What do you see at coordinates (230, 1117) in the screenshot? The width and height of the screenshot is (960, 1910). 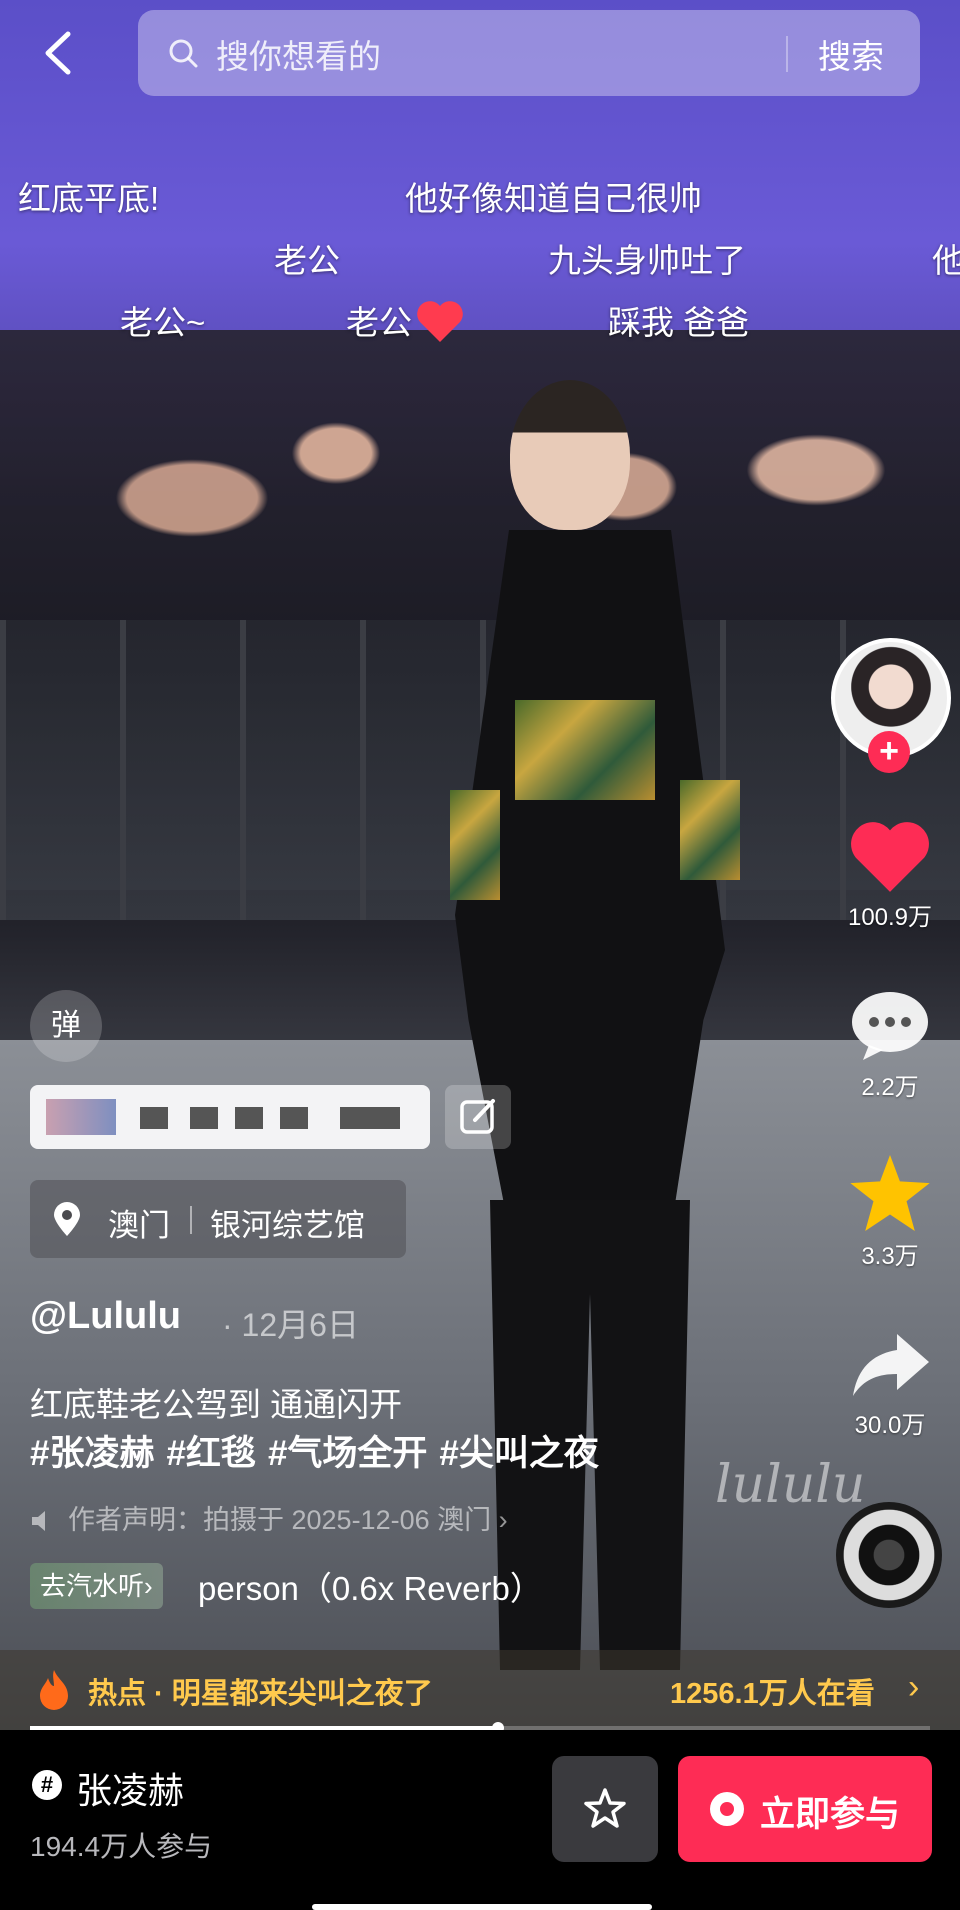 I see `danmaku-input` at bounding box center [230, 1117].